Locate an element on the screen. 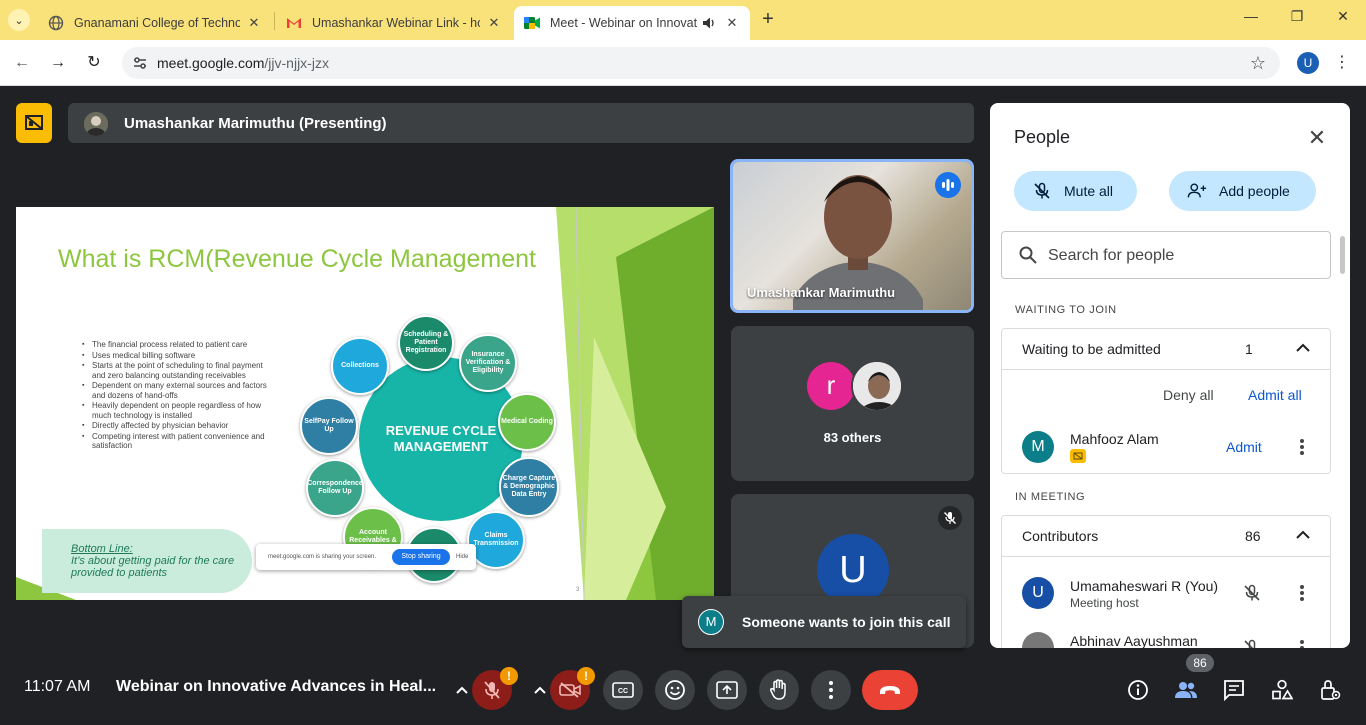 The height and width of the screenshot is (725, 1366). video-settings-chevron-icon is located at coordinates (540, 690).